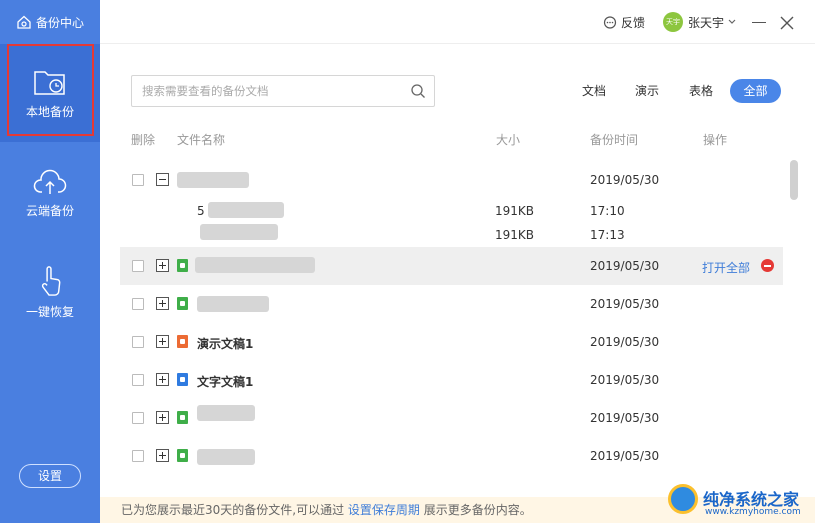 The height and width of the screenshot is (523, 815). I want to click on open-all-link: 打开全部, so click(726, 267).